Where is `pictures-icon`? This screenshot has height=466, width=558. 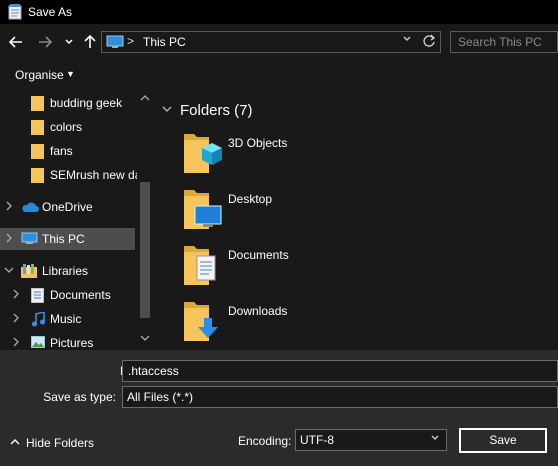
pictures-icon is located at coordinates (38, 342).